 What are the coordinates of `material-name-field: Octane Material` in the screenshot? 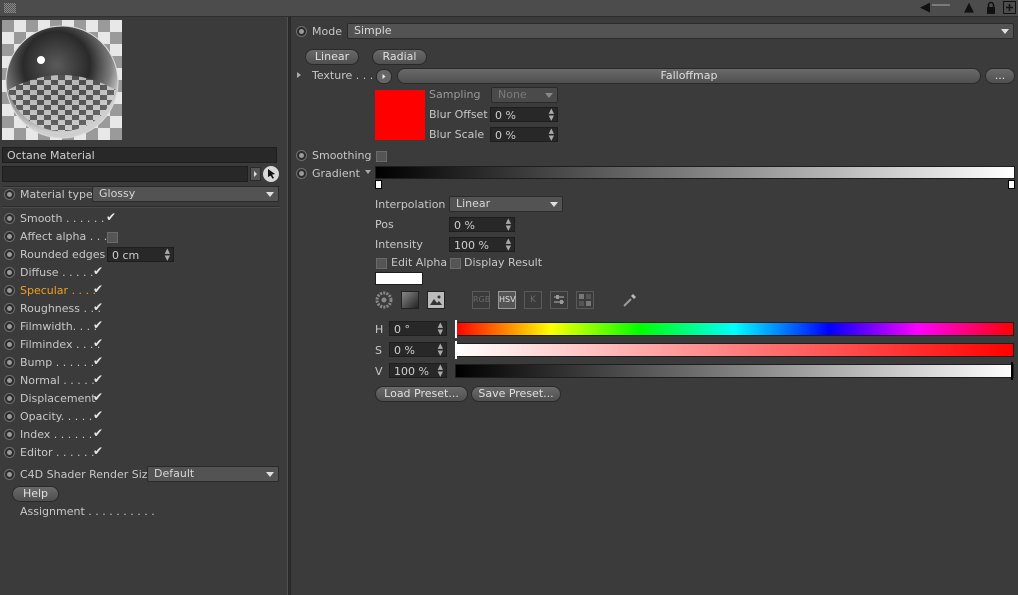 It's located at (139, 155).